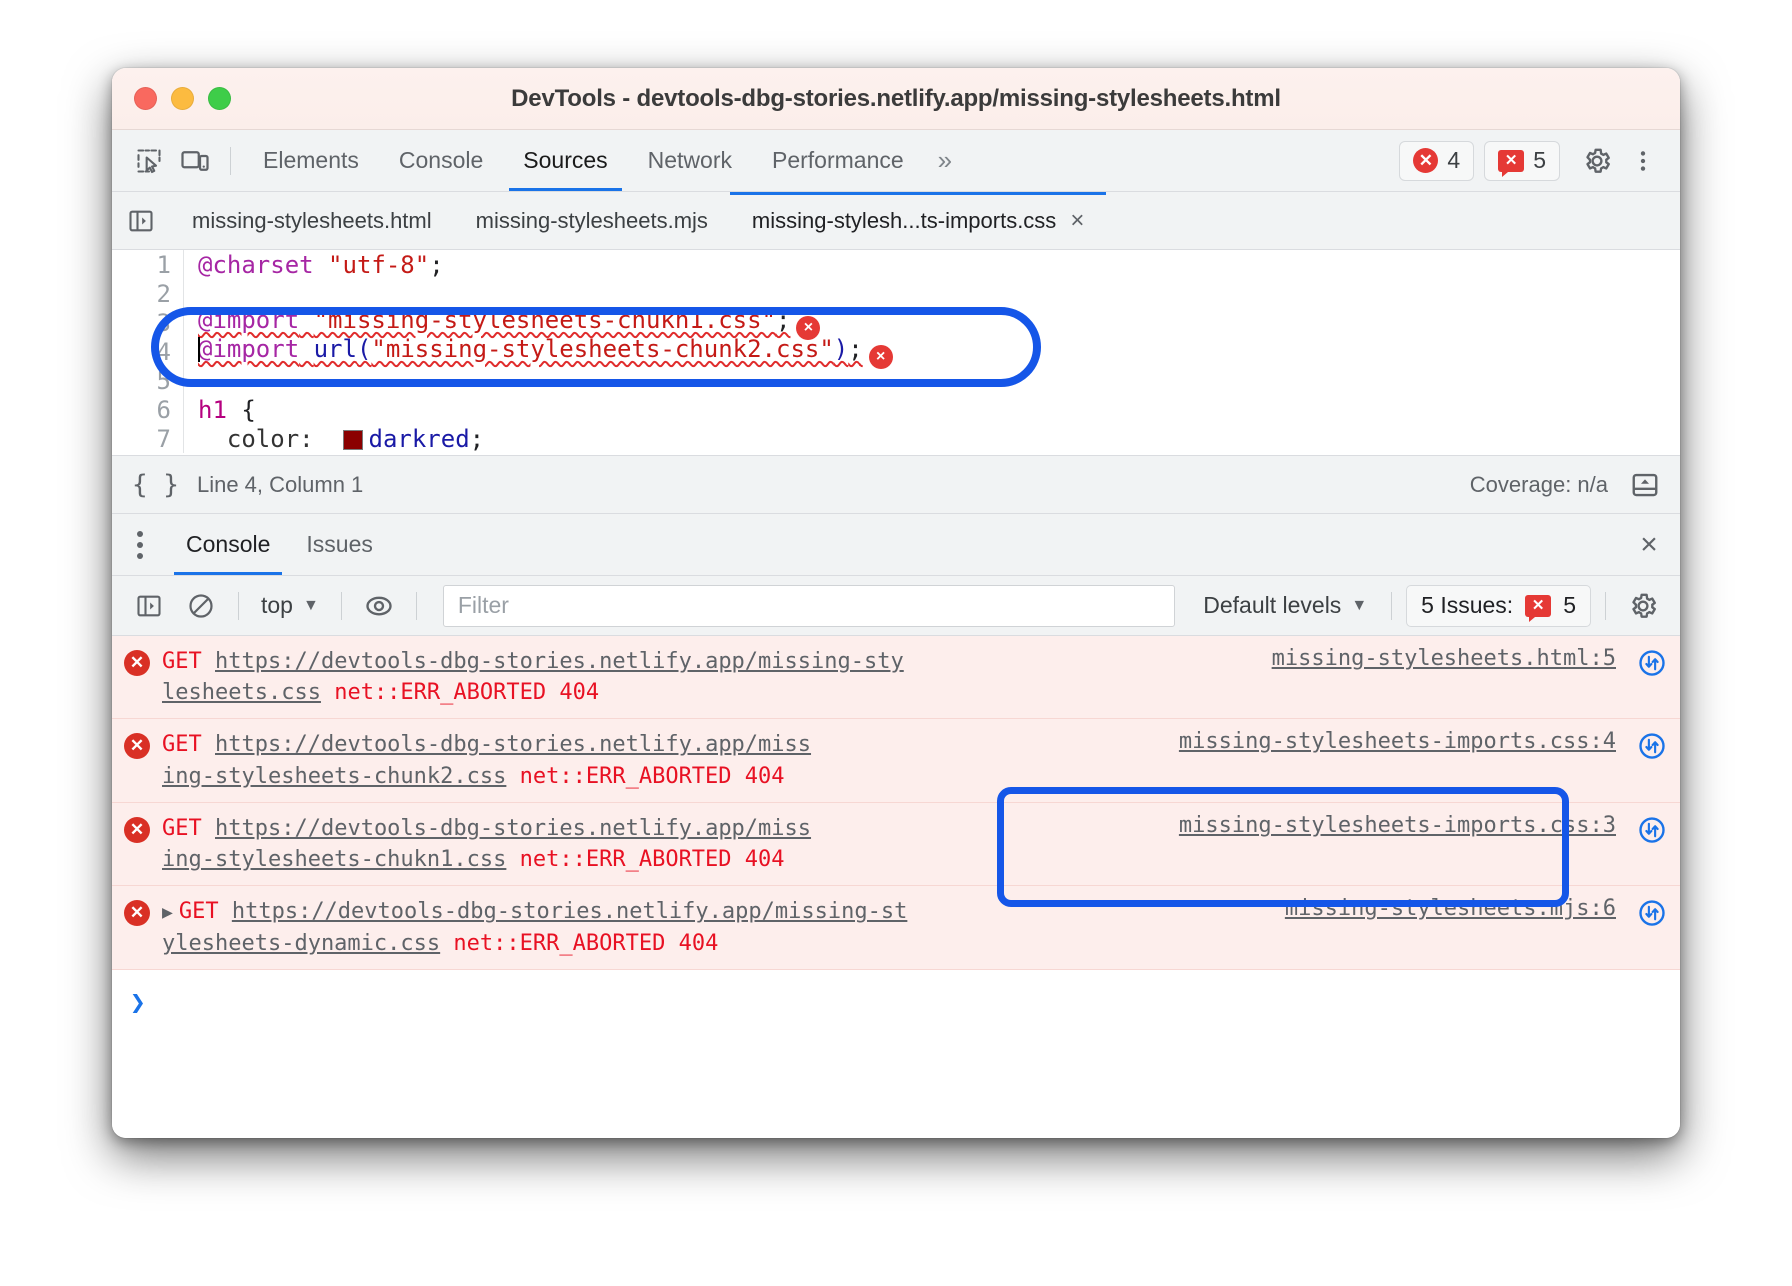 The height and width of the screenshot is (1286, 1792). What do you see at coordinates (167, 912) in the screenshot?
I see `expand-arrow-icon: ▶` at bounding box center [167, 912].